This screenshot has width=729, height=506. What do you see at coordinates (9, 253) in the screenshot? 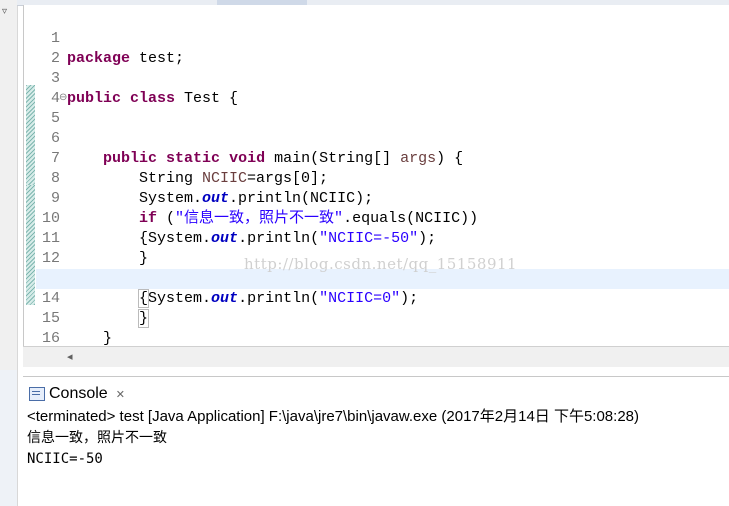
I see `left-trim-bar: ▿` at bounding box center [9, 253].